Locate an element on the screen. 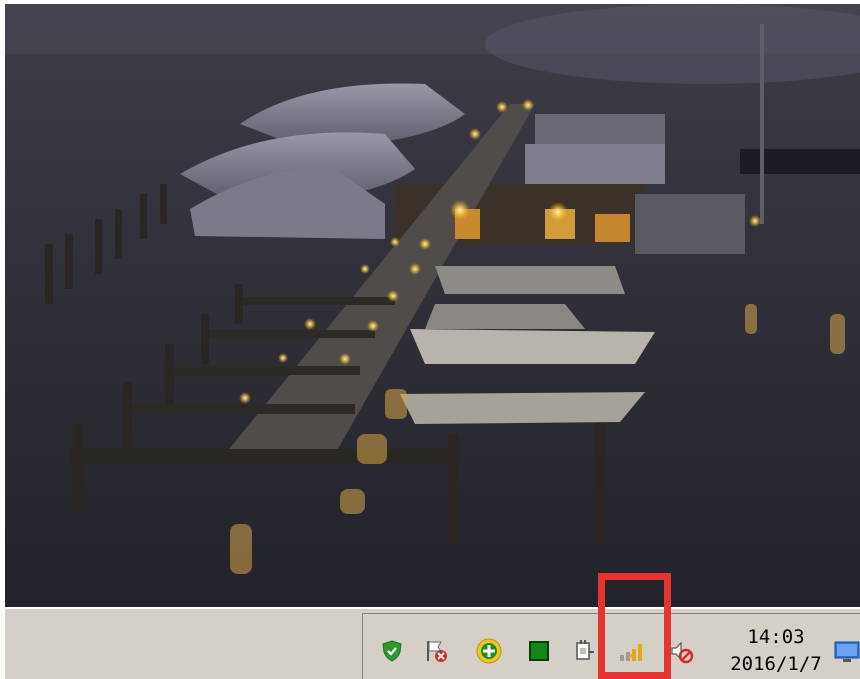 This screenshot has height=679, width=860. volume-muted-icon is located at coordinates (681, 651).